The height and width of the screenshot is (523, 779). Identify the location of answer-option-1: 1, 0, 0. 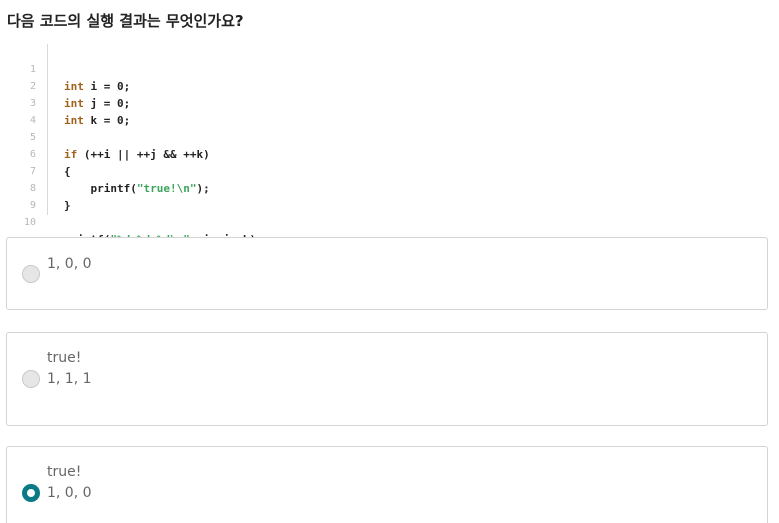
(387, 273).